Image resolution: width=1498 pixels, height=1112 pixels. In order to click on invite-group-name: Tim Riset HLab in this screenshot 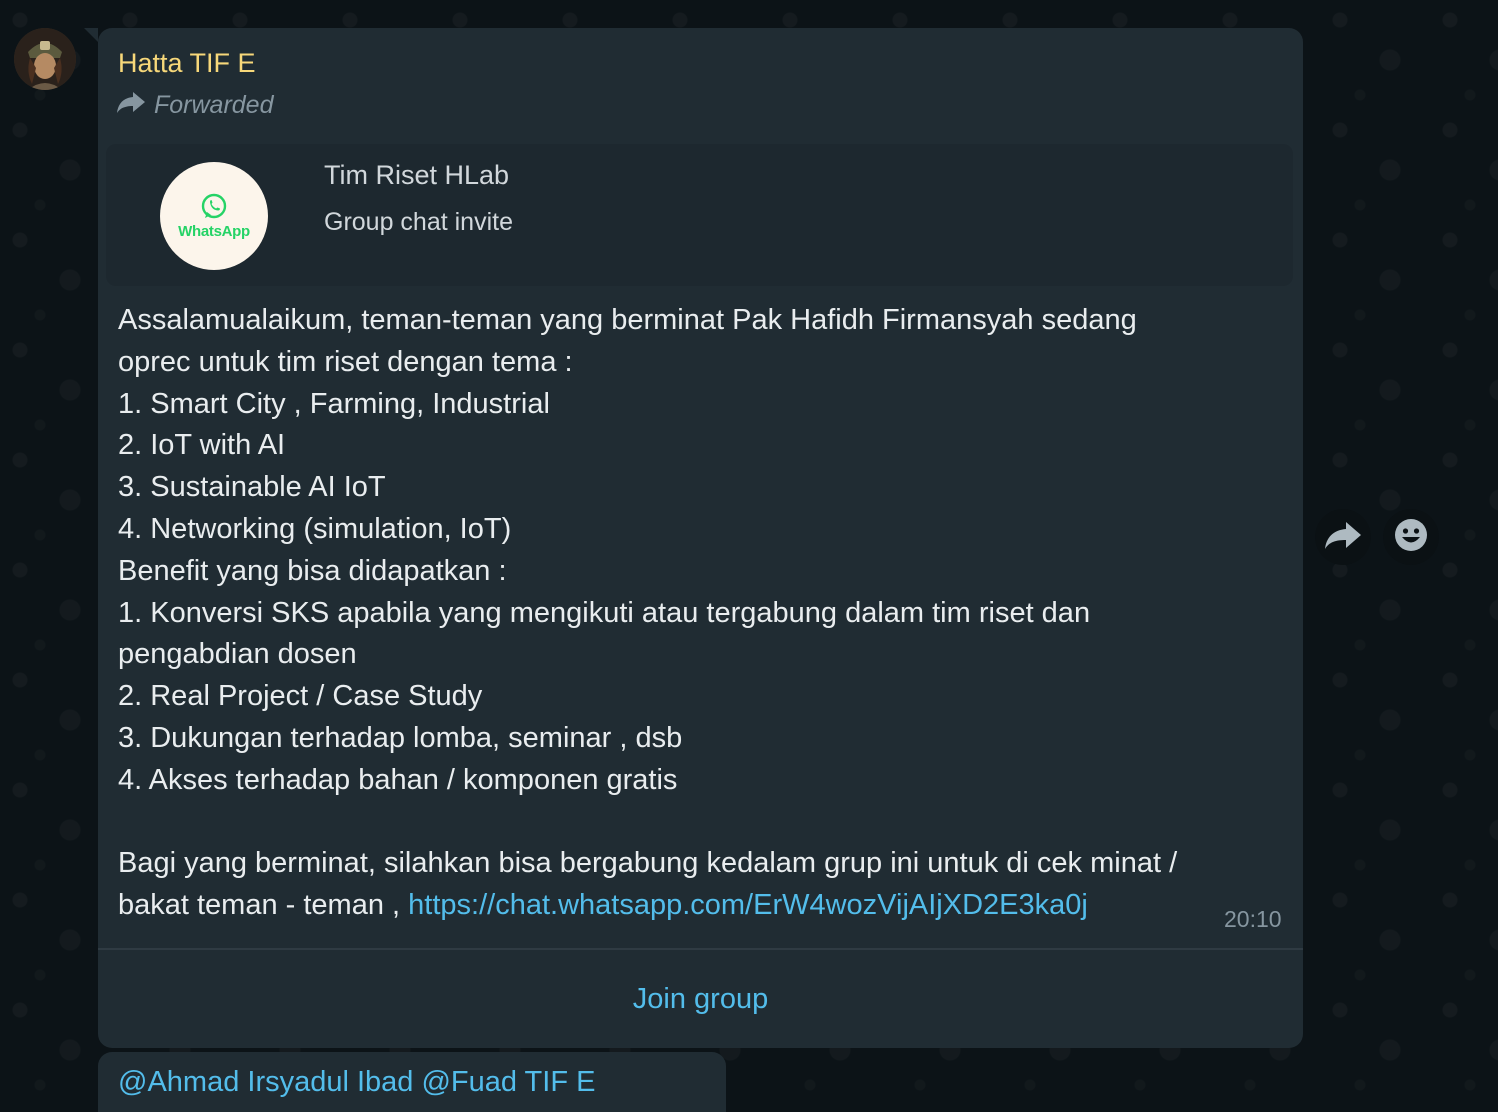, I will do `click(417, 175)`.